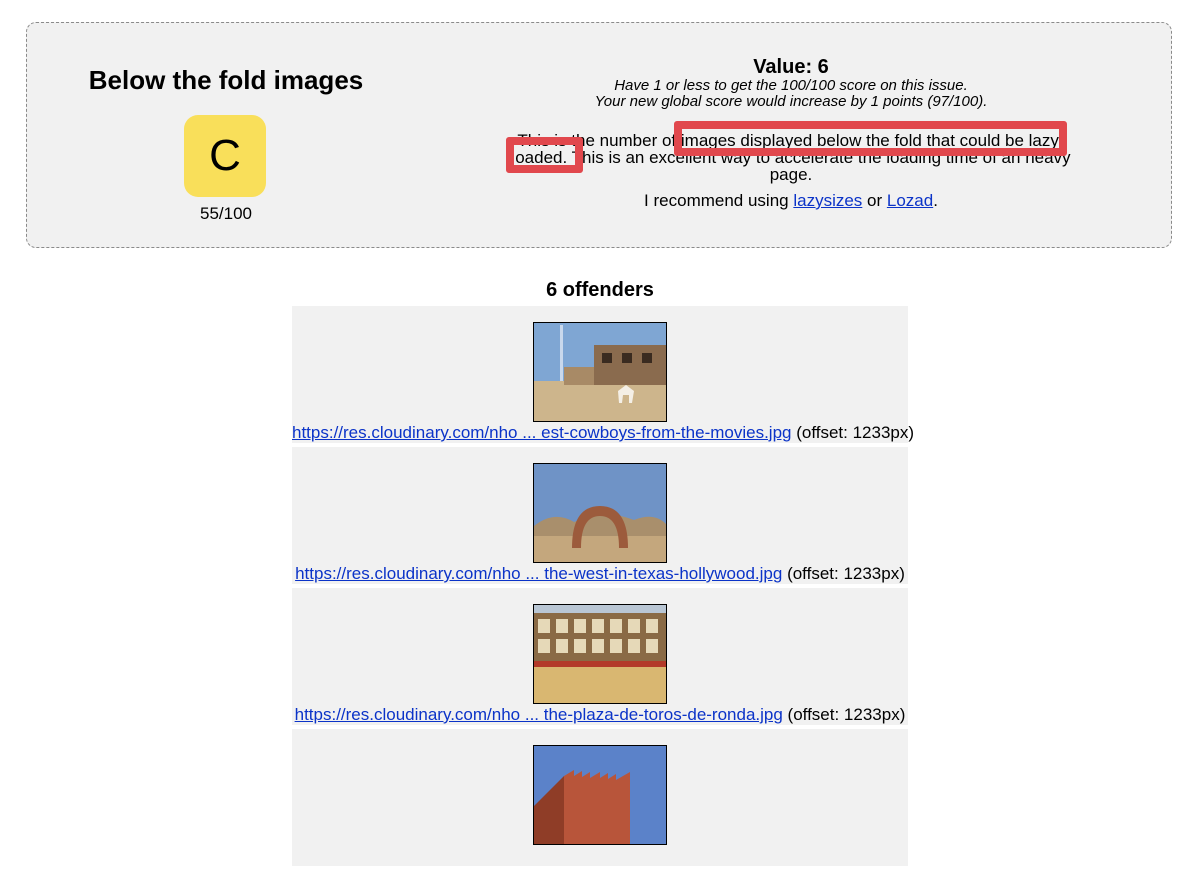 This screenshot has width=1200, height=870. I want to click on recommend-prefix: I recommend using, so click(719, 200).